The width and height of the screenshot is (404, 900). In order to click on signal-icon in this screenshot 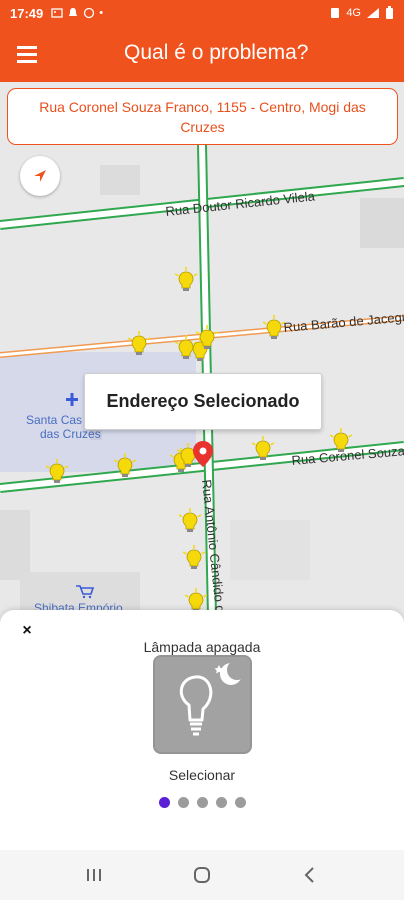, I will do `click(373, 13)`.